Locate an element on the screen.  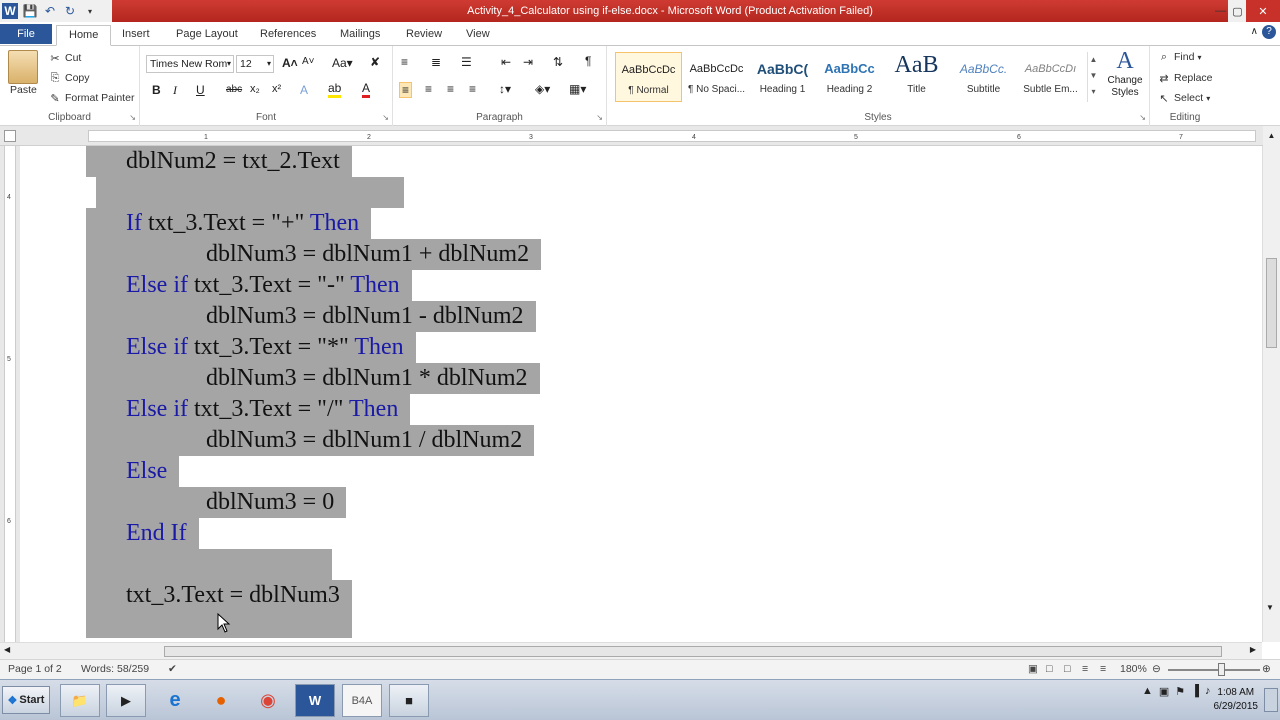
show-desktop-button is located at coordinates (1271, 700).